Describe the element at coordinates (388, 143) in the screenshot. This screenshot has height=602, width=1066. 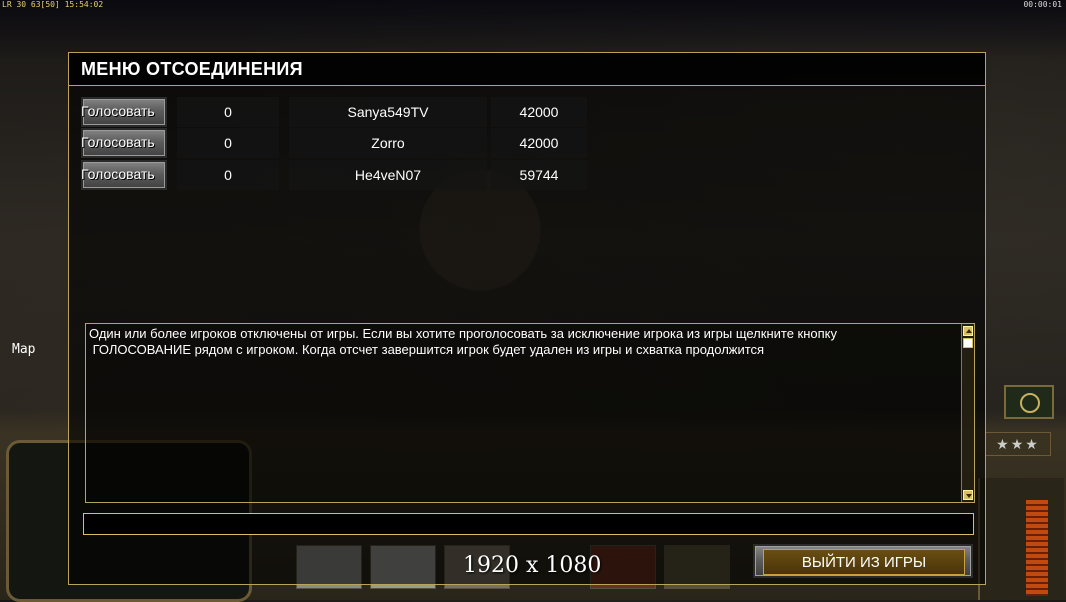
I see `player-name: Zorro` at that location.